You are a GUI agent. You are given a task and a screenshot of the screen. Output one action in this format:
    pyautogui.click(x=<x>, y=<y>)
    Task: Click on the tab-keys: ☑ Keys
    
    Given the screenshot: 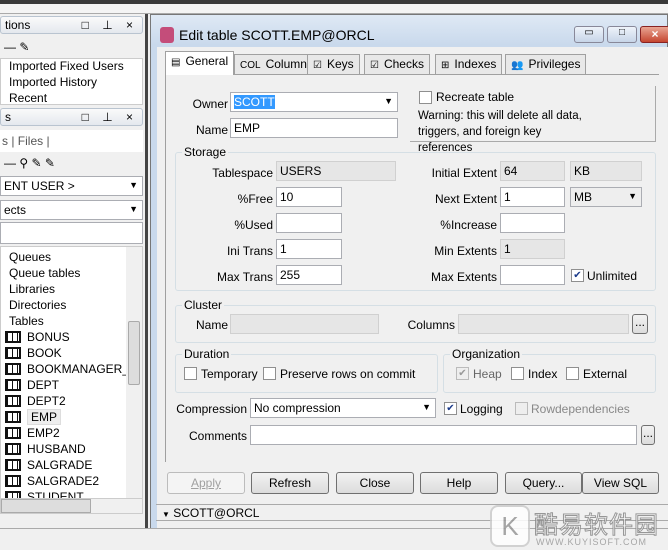 What is the action you would take?
    pyautogui.click(x=333, y=64)
    